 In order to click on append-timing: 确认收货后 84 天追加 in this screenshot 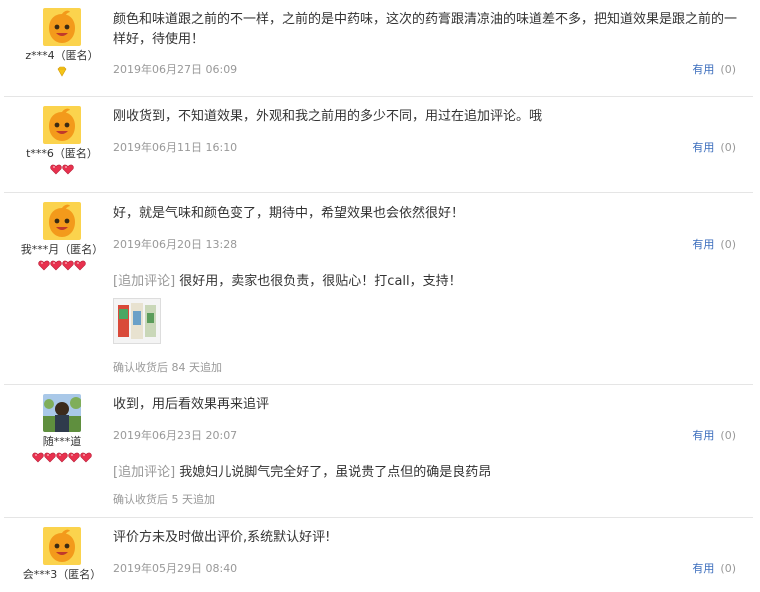, I will do `click(167, 367)`.